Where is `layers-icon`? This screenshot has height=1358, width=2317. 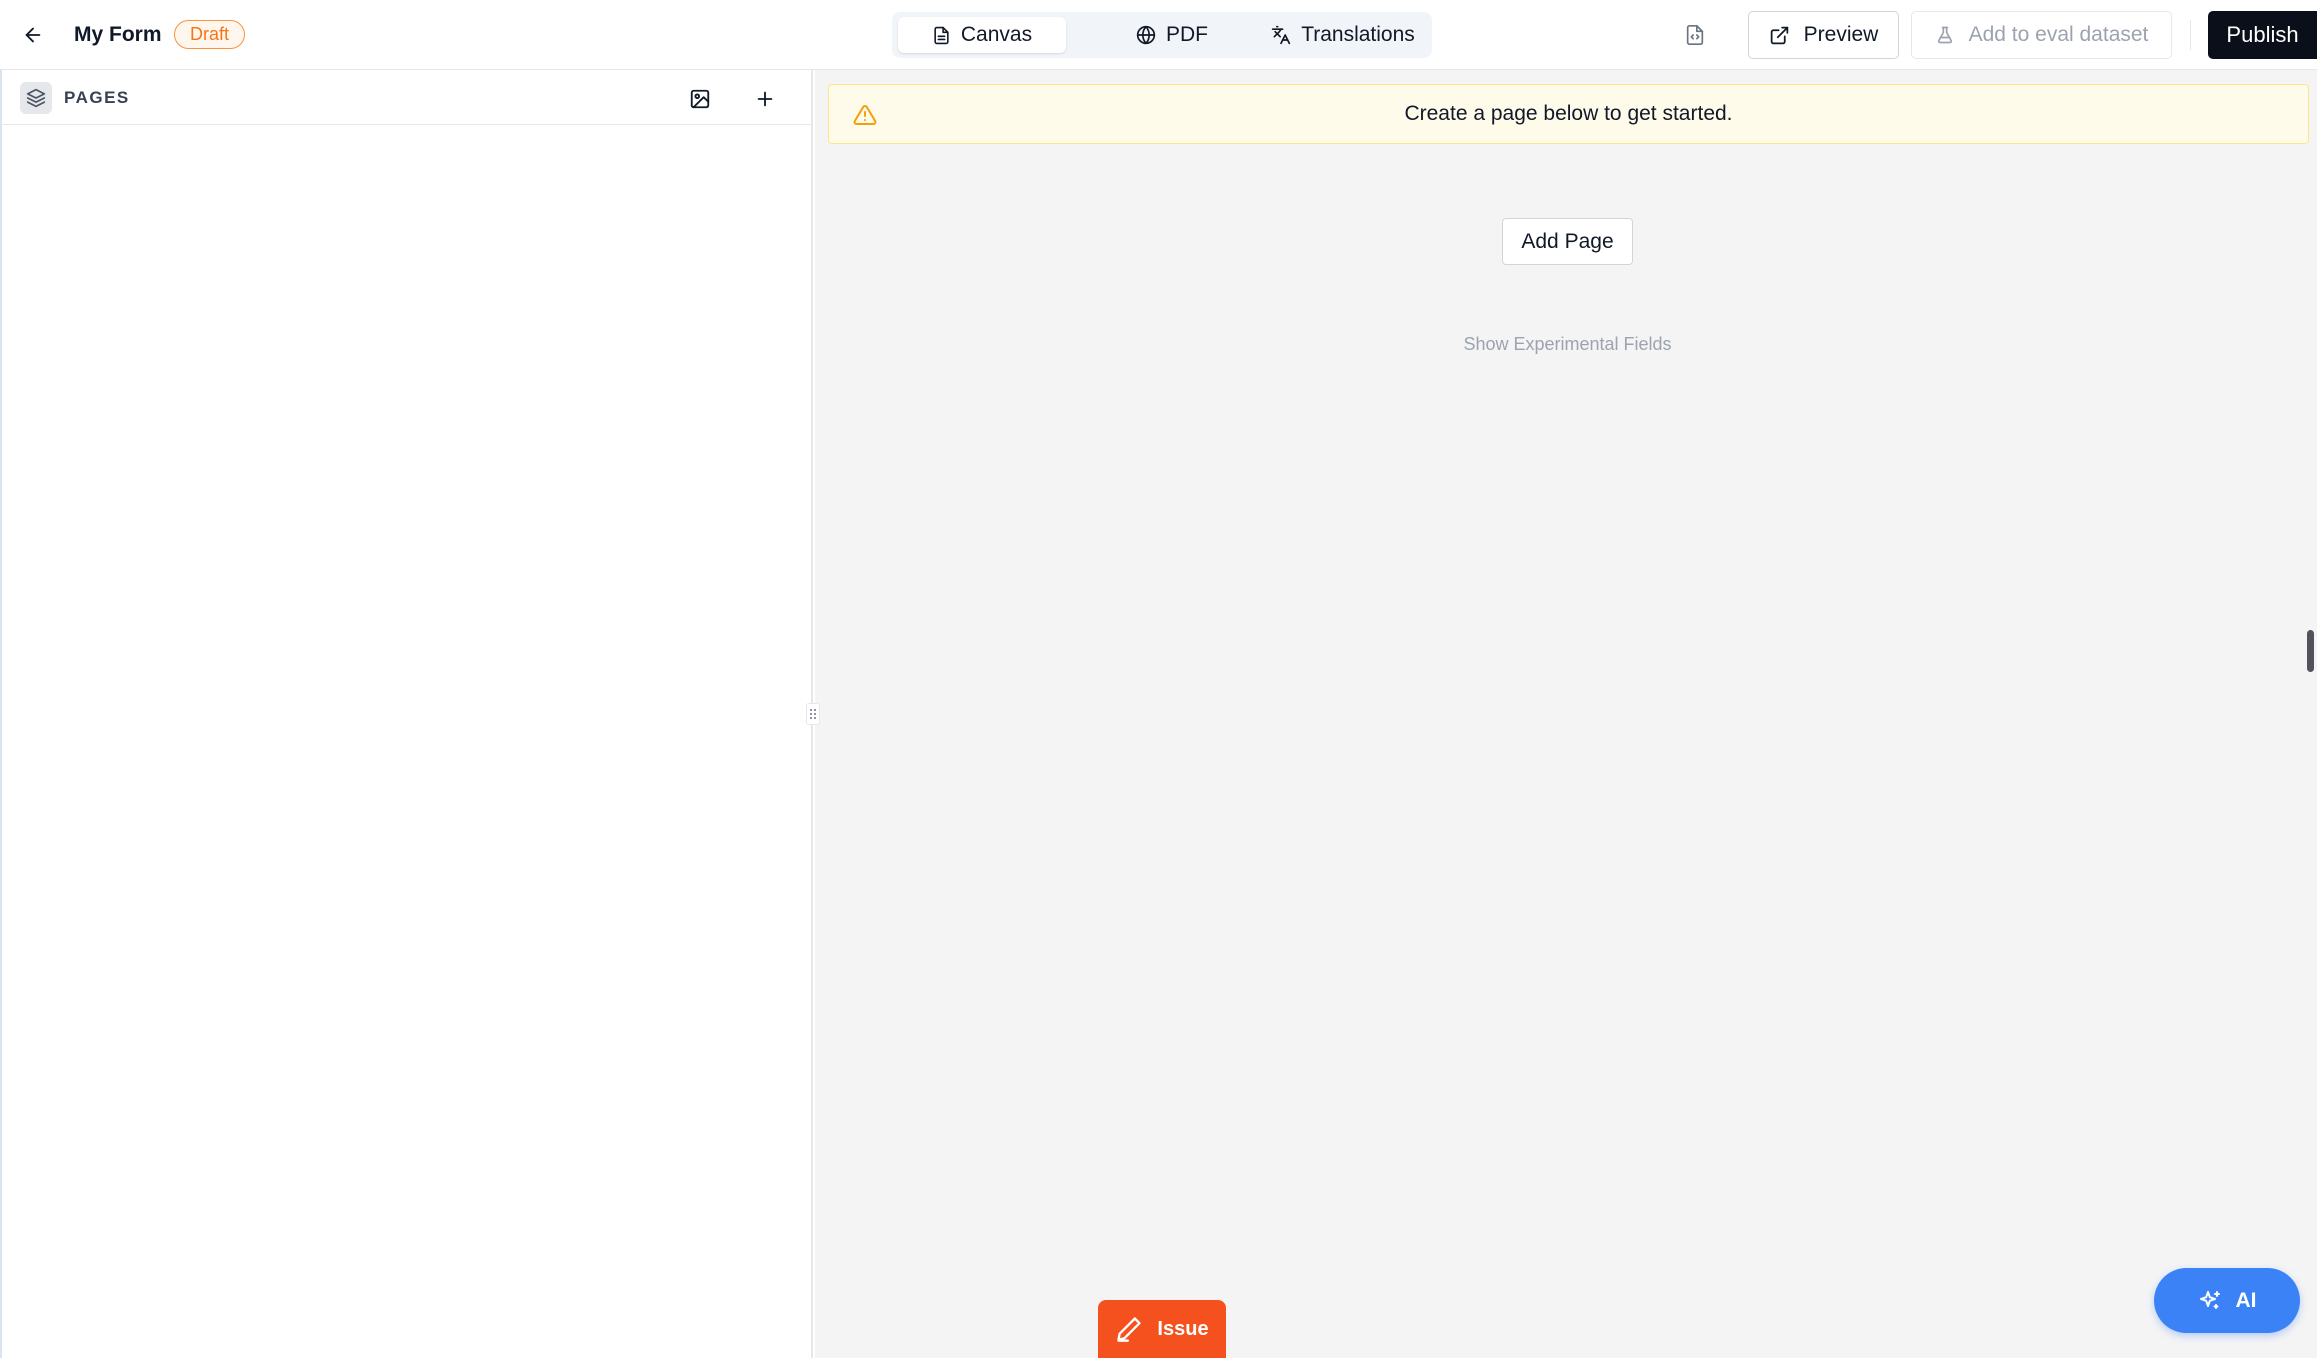
layers-icon is located at coordinates (36, 98).